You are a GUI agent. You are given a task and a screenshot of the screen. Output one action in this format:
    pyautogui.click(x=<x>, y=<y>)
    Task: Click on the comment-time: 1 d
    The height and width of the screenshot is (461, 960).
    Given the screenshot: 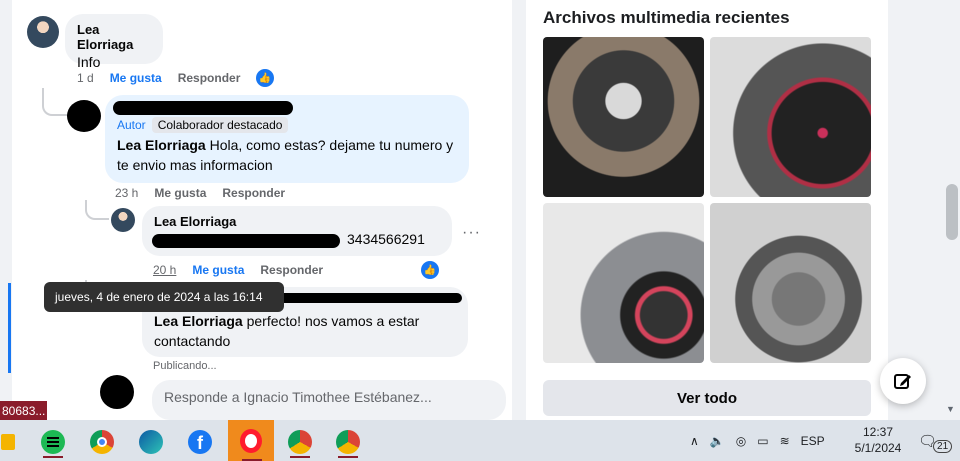 What is the action you would take?
    pyautogui.click(x=85, y=78)
    